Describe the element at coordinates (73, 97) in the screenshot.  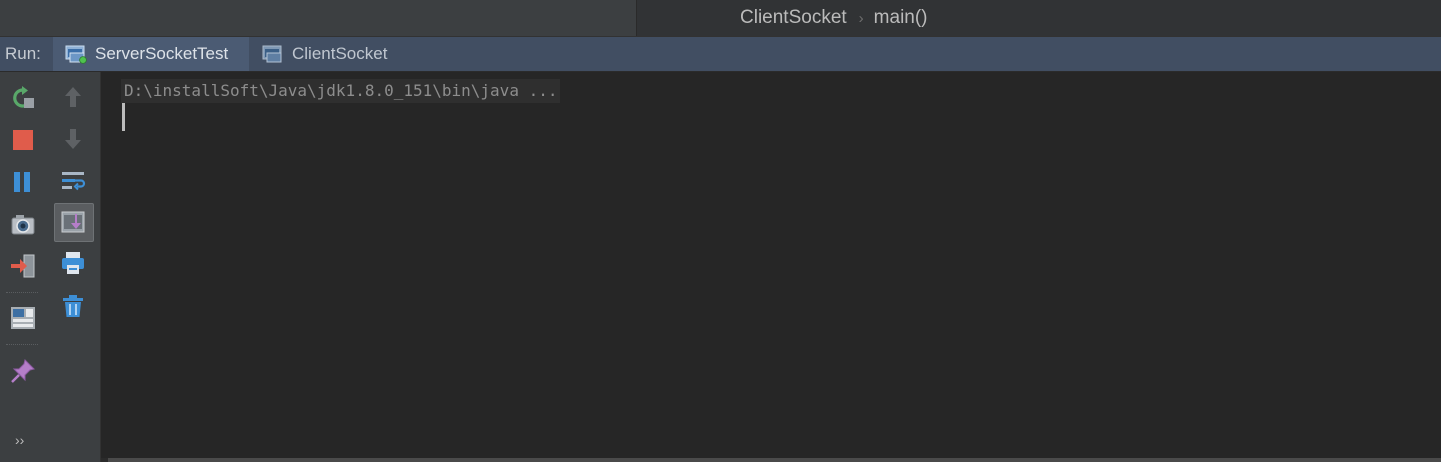
I see `arrow-up-icon` at that location.